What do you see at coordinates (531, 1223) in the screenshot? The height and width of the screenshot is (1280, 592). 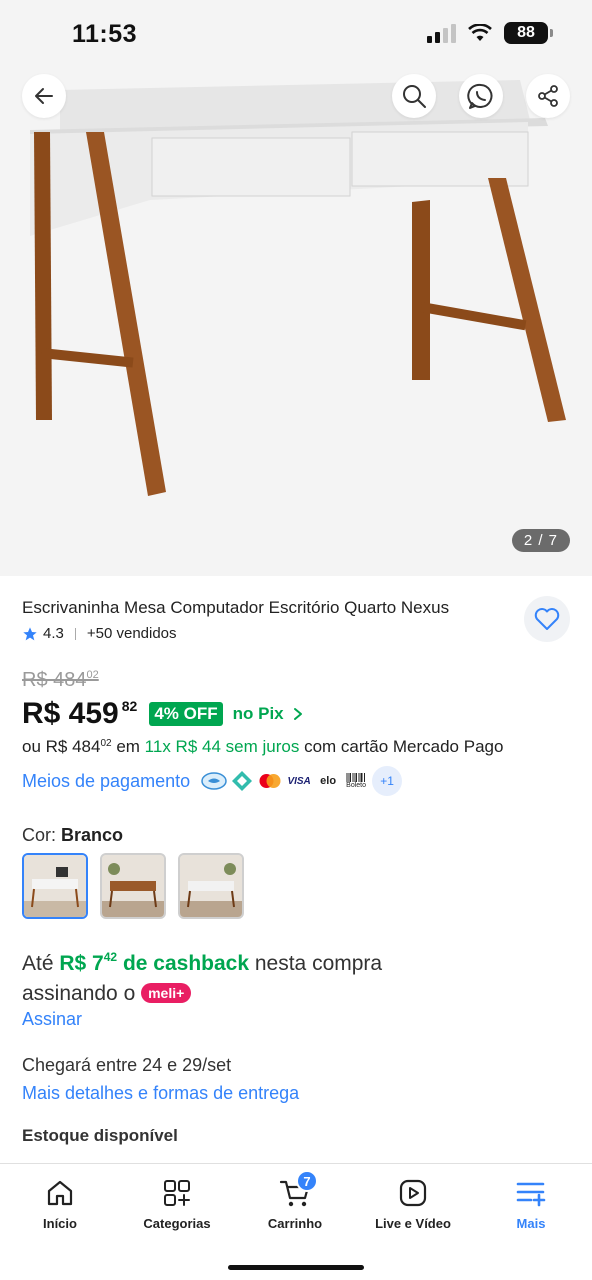 I see `nav-label-more: Mais` at bounding box center [531, 1223].